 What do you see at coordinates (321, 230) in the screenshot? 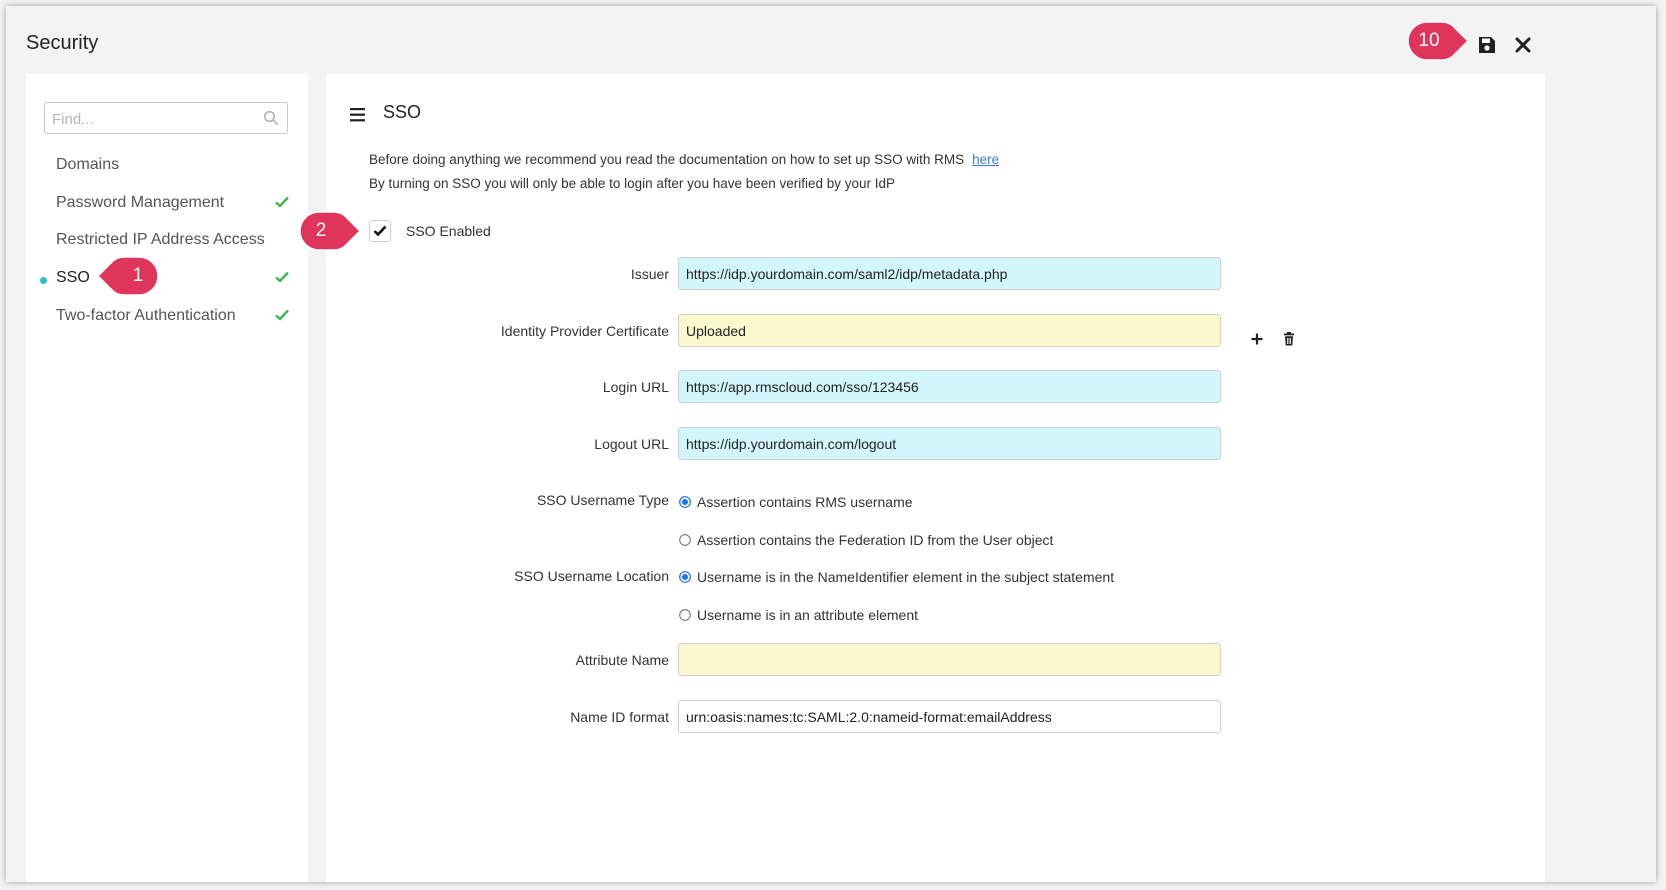
I see `callout-number: 2` at bounding box center [321, 230].